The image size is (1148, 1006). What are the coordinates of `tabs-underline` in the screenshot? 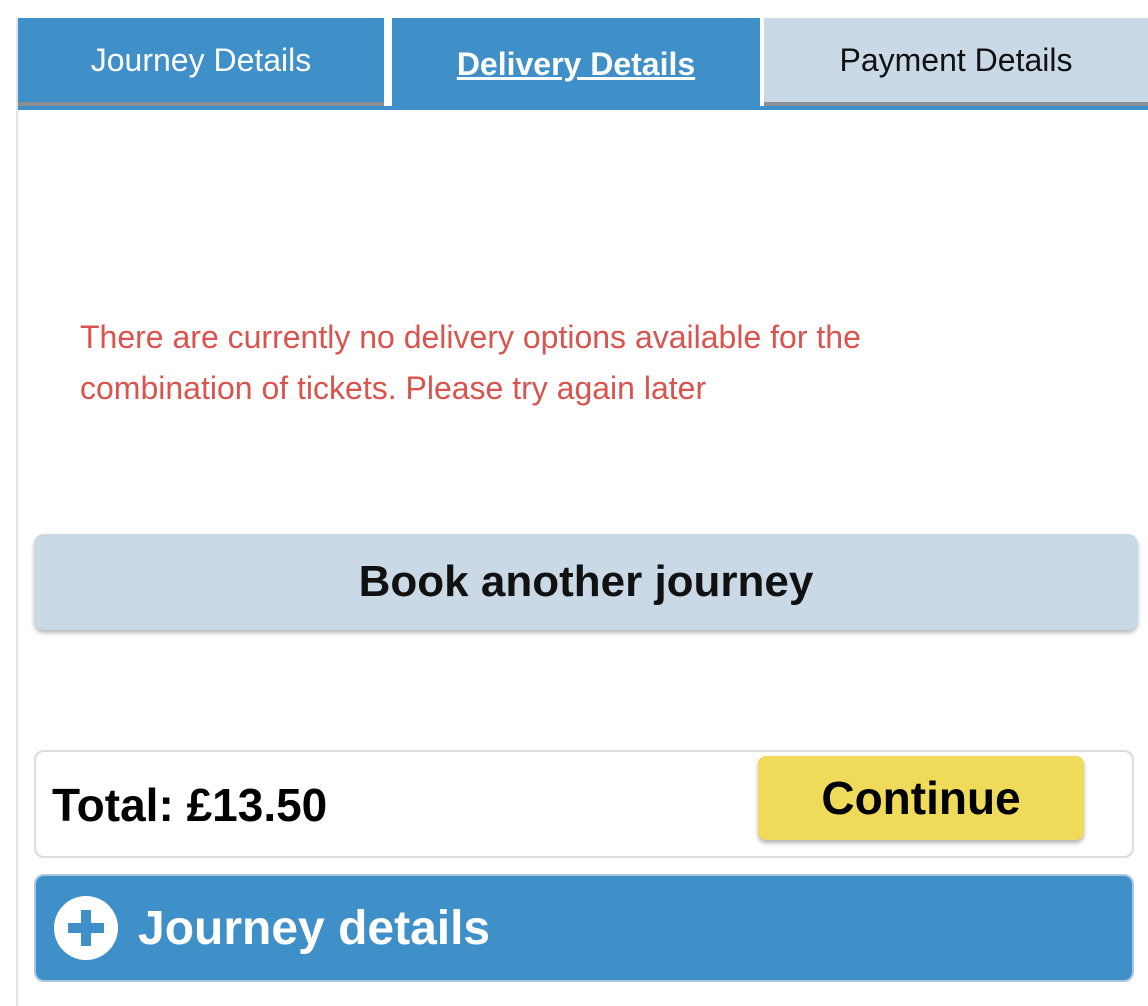 It's located at (583, 108).